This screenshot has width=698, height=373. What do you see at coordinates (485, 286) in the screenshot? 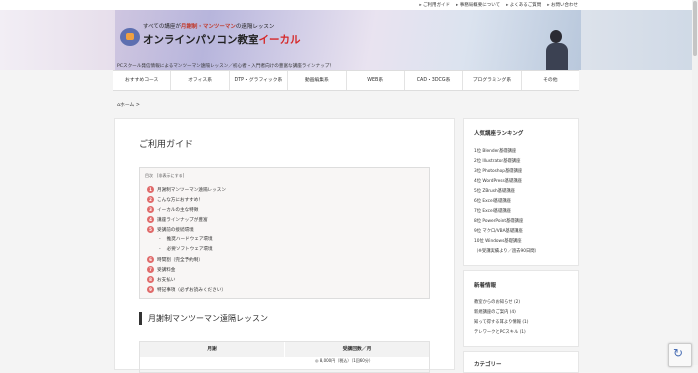
I see `news-title: 新着情報` at bounding box center [485, 286].